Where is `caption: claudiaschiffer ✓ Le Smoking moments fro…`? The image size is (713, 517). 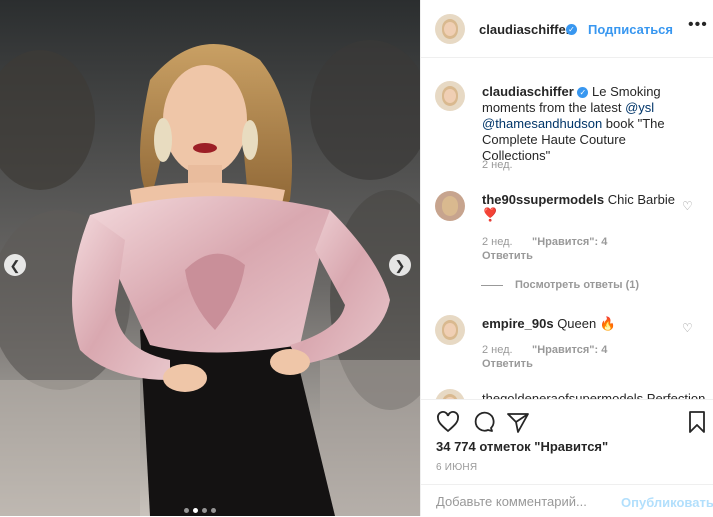 caption: claudiaschiffer ✓ Le Smoking moments fro… is located at coordinates (589, 124).